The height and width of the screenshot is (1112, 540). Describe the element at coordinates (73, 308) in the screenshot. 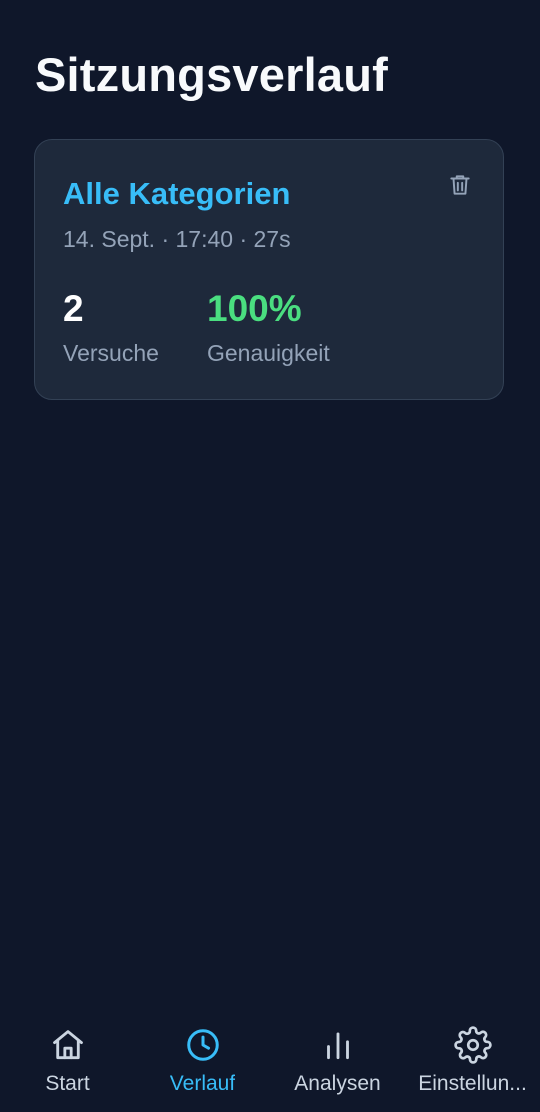

I see `attempts-value: 2` at that location.